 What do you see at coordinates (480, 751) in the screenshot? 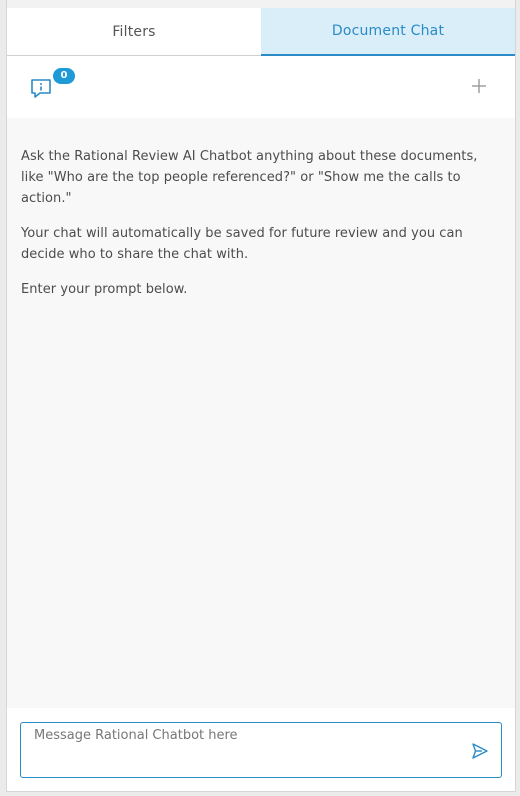
I see `send-icon` at bounding box center [480, 751].